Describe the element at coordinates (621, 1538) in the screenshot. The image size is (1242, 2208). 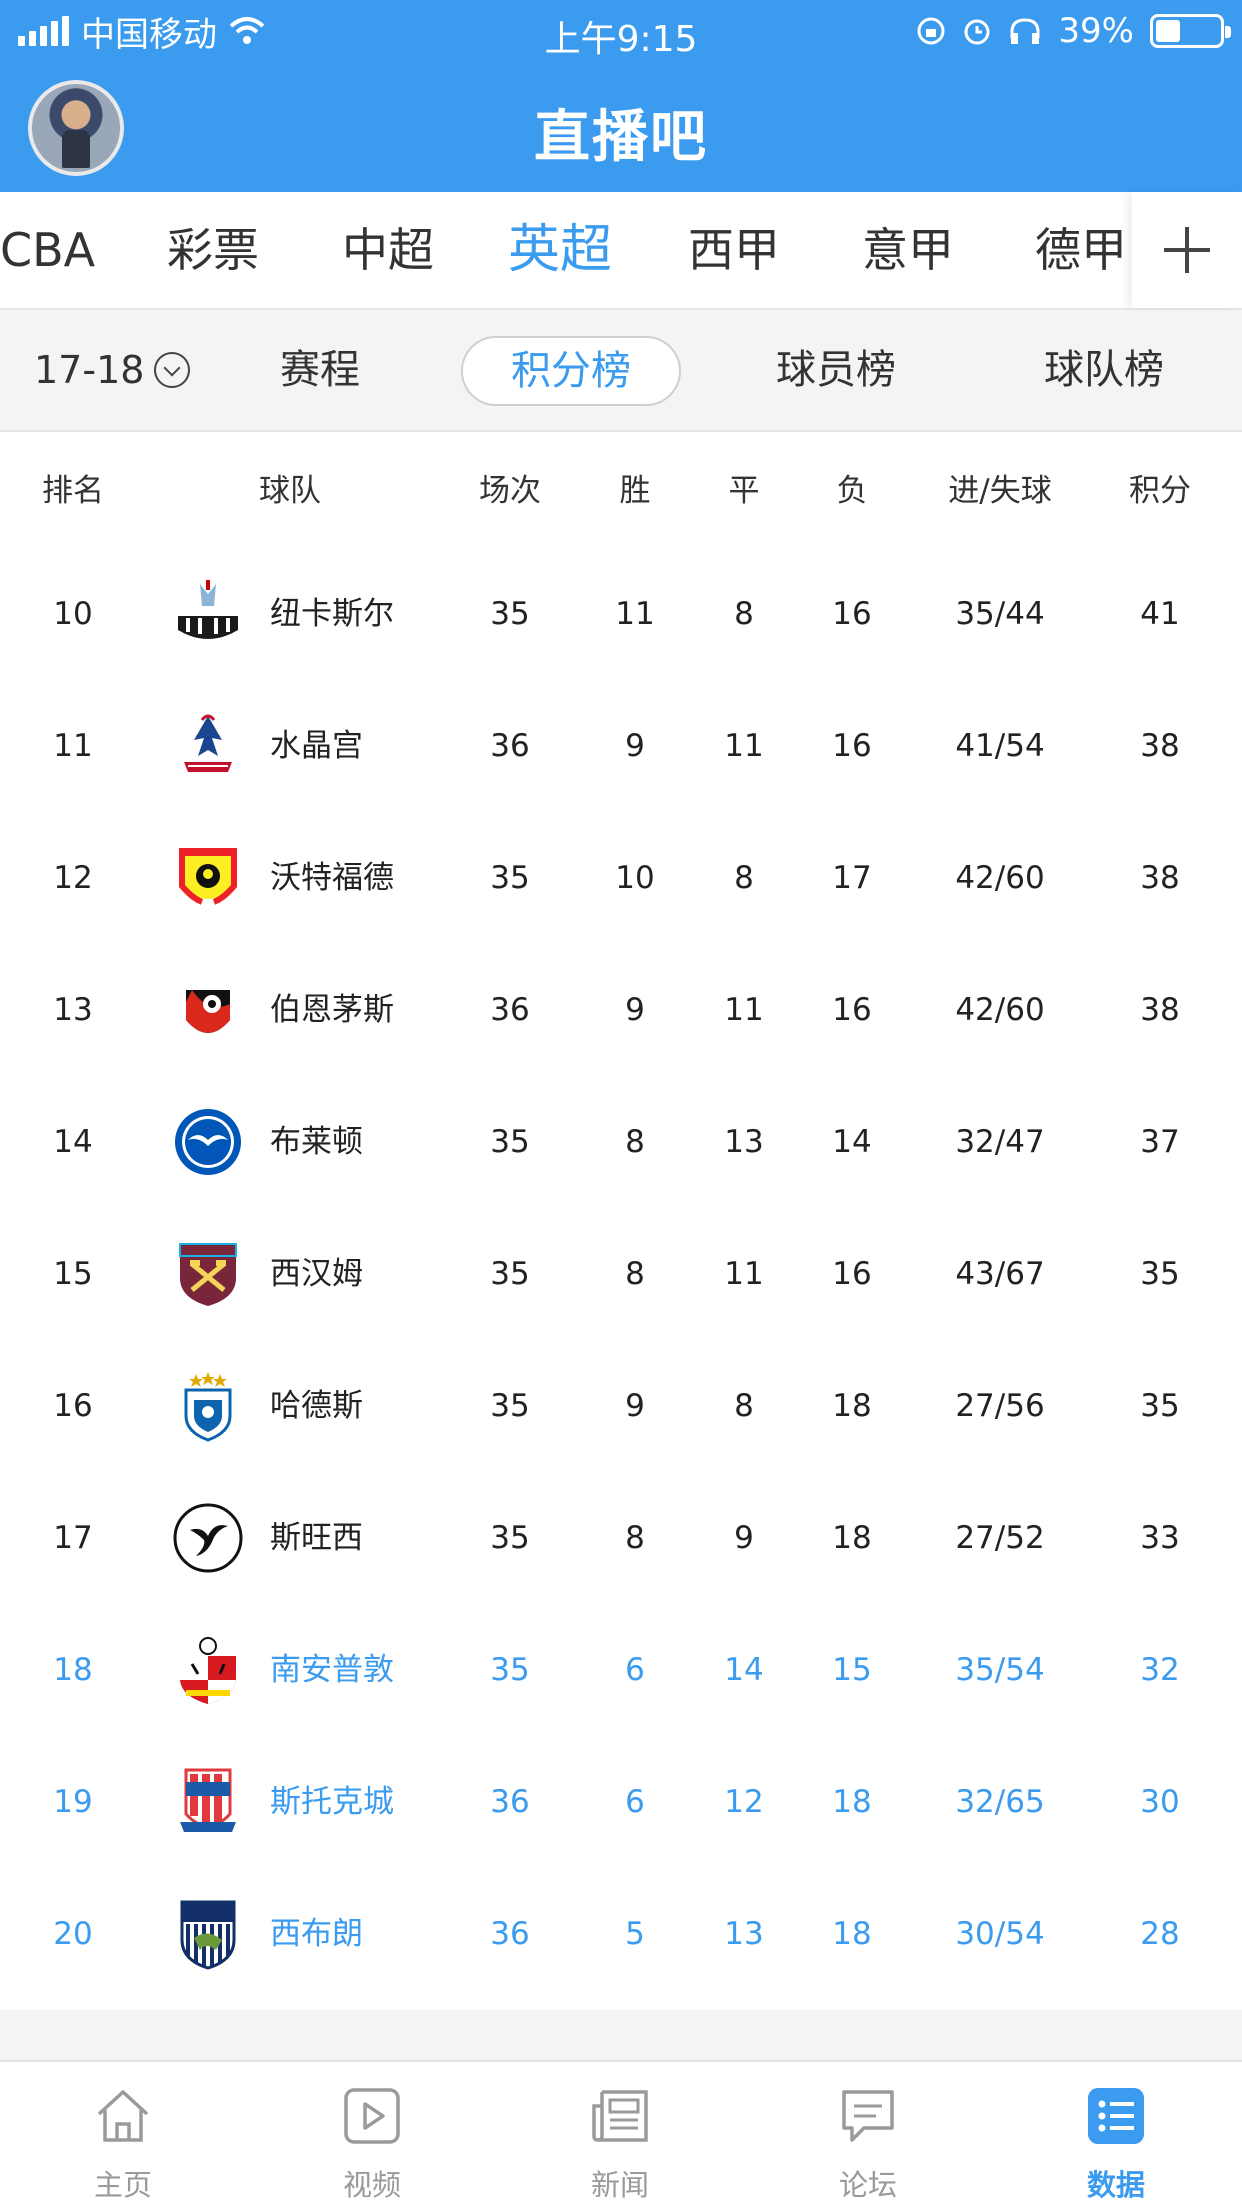
I see `table-row: 17 斯旺西 35 8 9 18 27/52 33` at that location.